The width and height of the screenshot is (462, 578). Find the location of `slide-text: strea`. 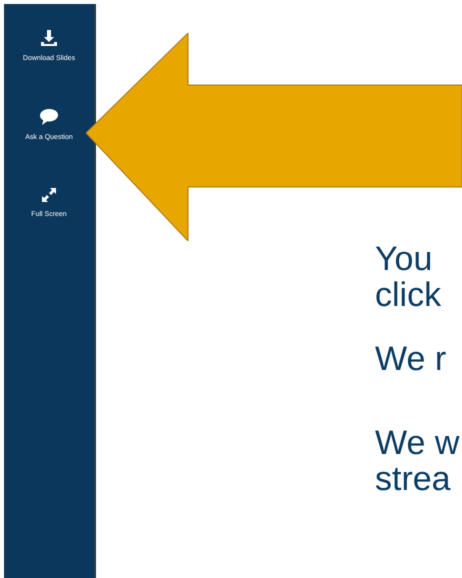

slide-text: strea is located at coordinates (413, 479).